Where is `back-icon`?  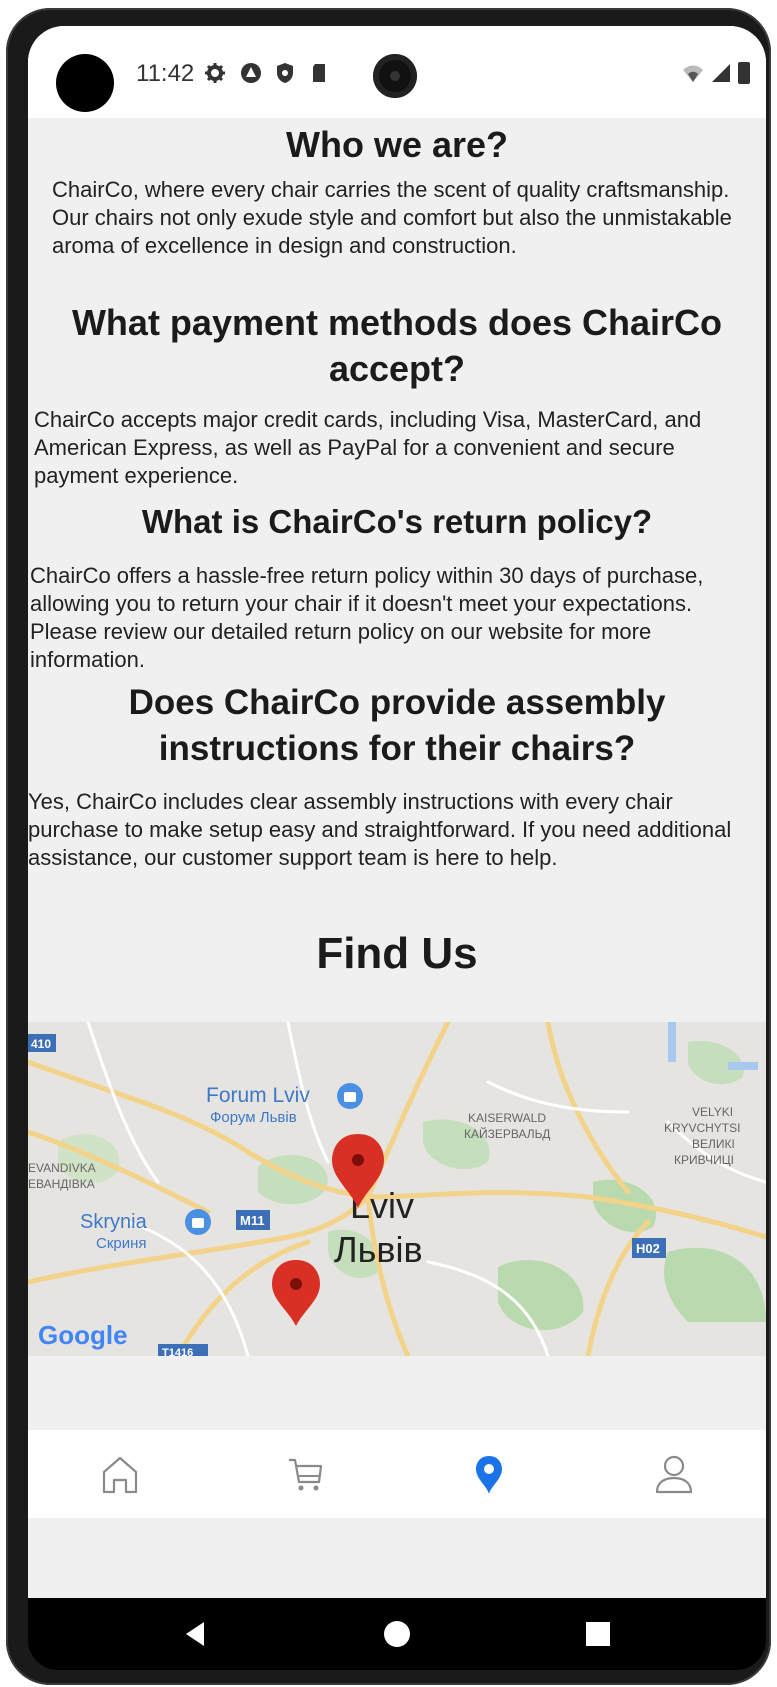
back-icon is located at coordinates (196, 1634).